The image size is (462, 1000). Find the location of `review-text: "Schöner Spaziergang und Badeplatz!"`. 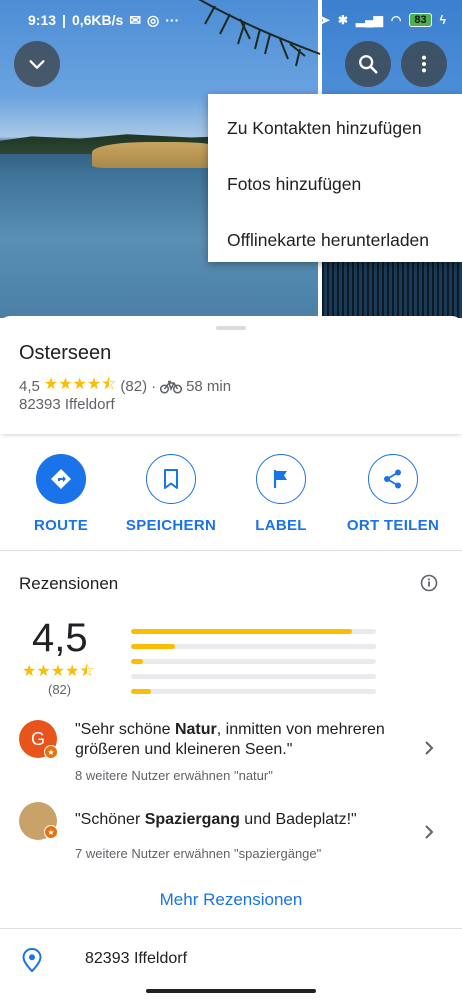

review-text: "Schöner Spaziergang und Badeplatz!" is located at coordinates (240, 820).